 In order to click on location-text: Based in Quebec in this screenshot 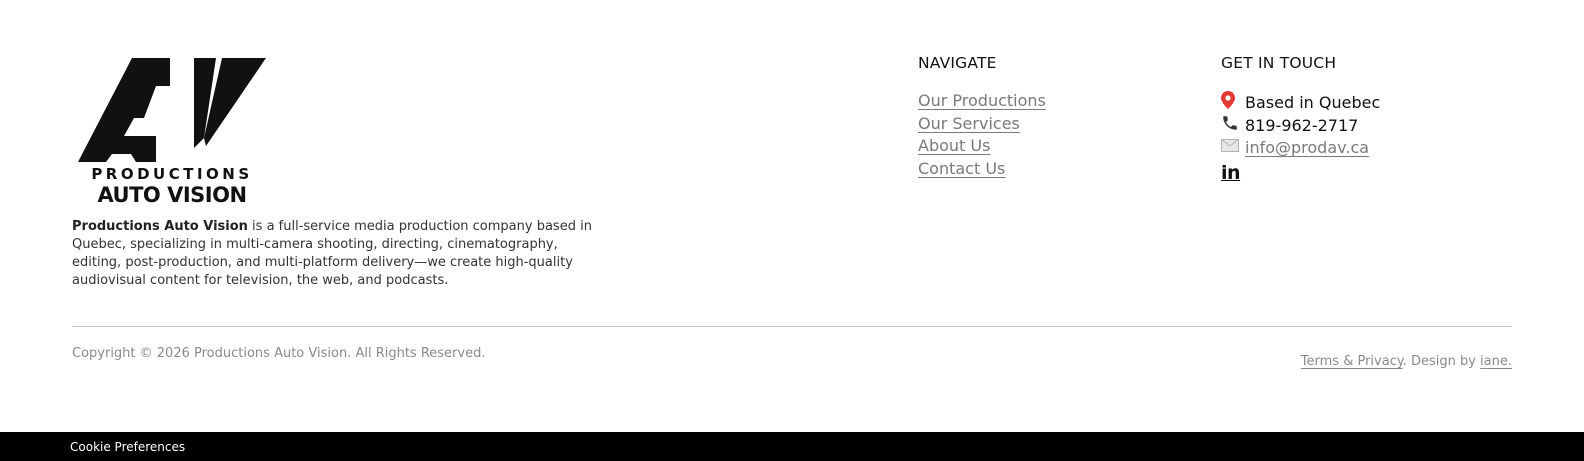, I will do `click(1313, 102)`.